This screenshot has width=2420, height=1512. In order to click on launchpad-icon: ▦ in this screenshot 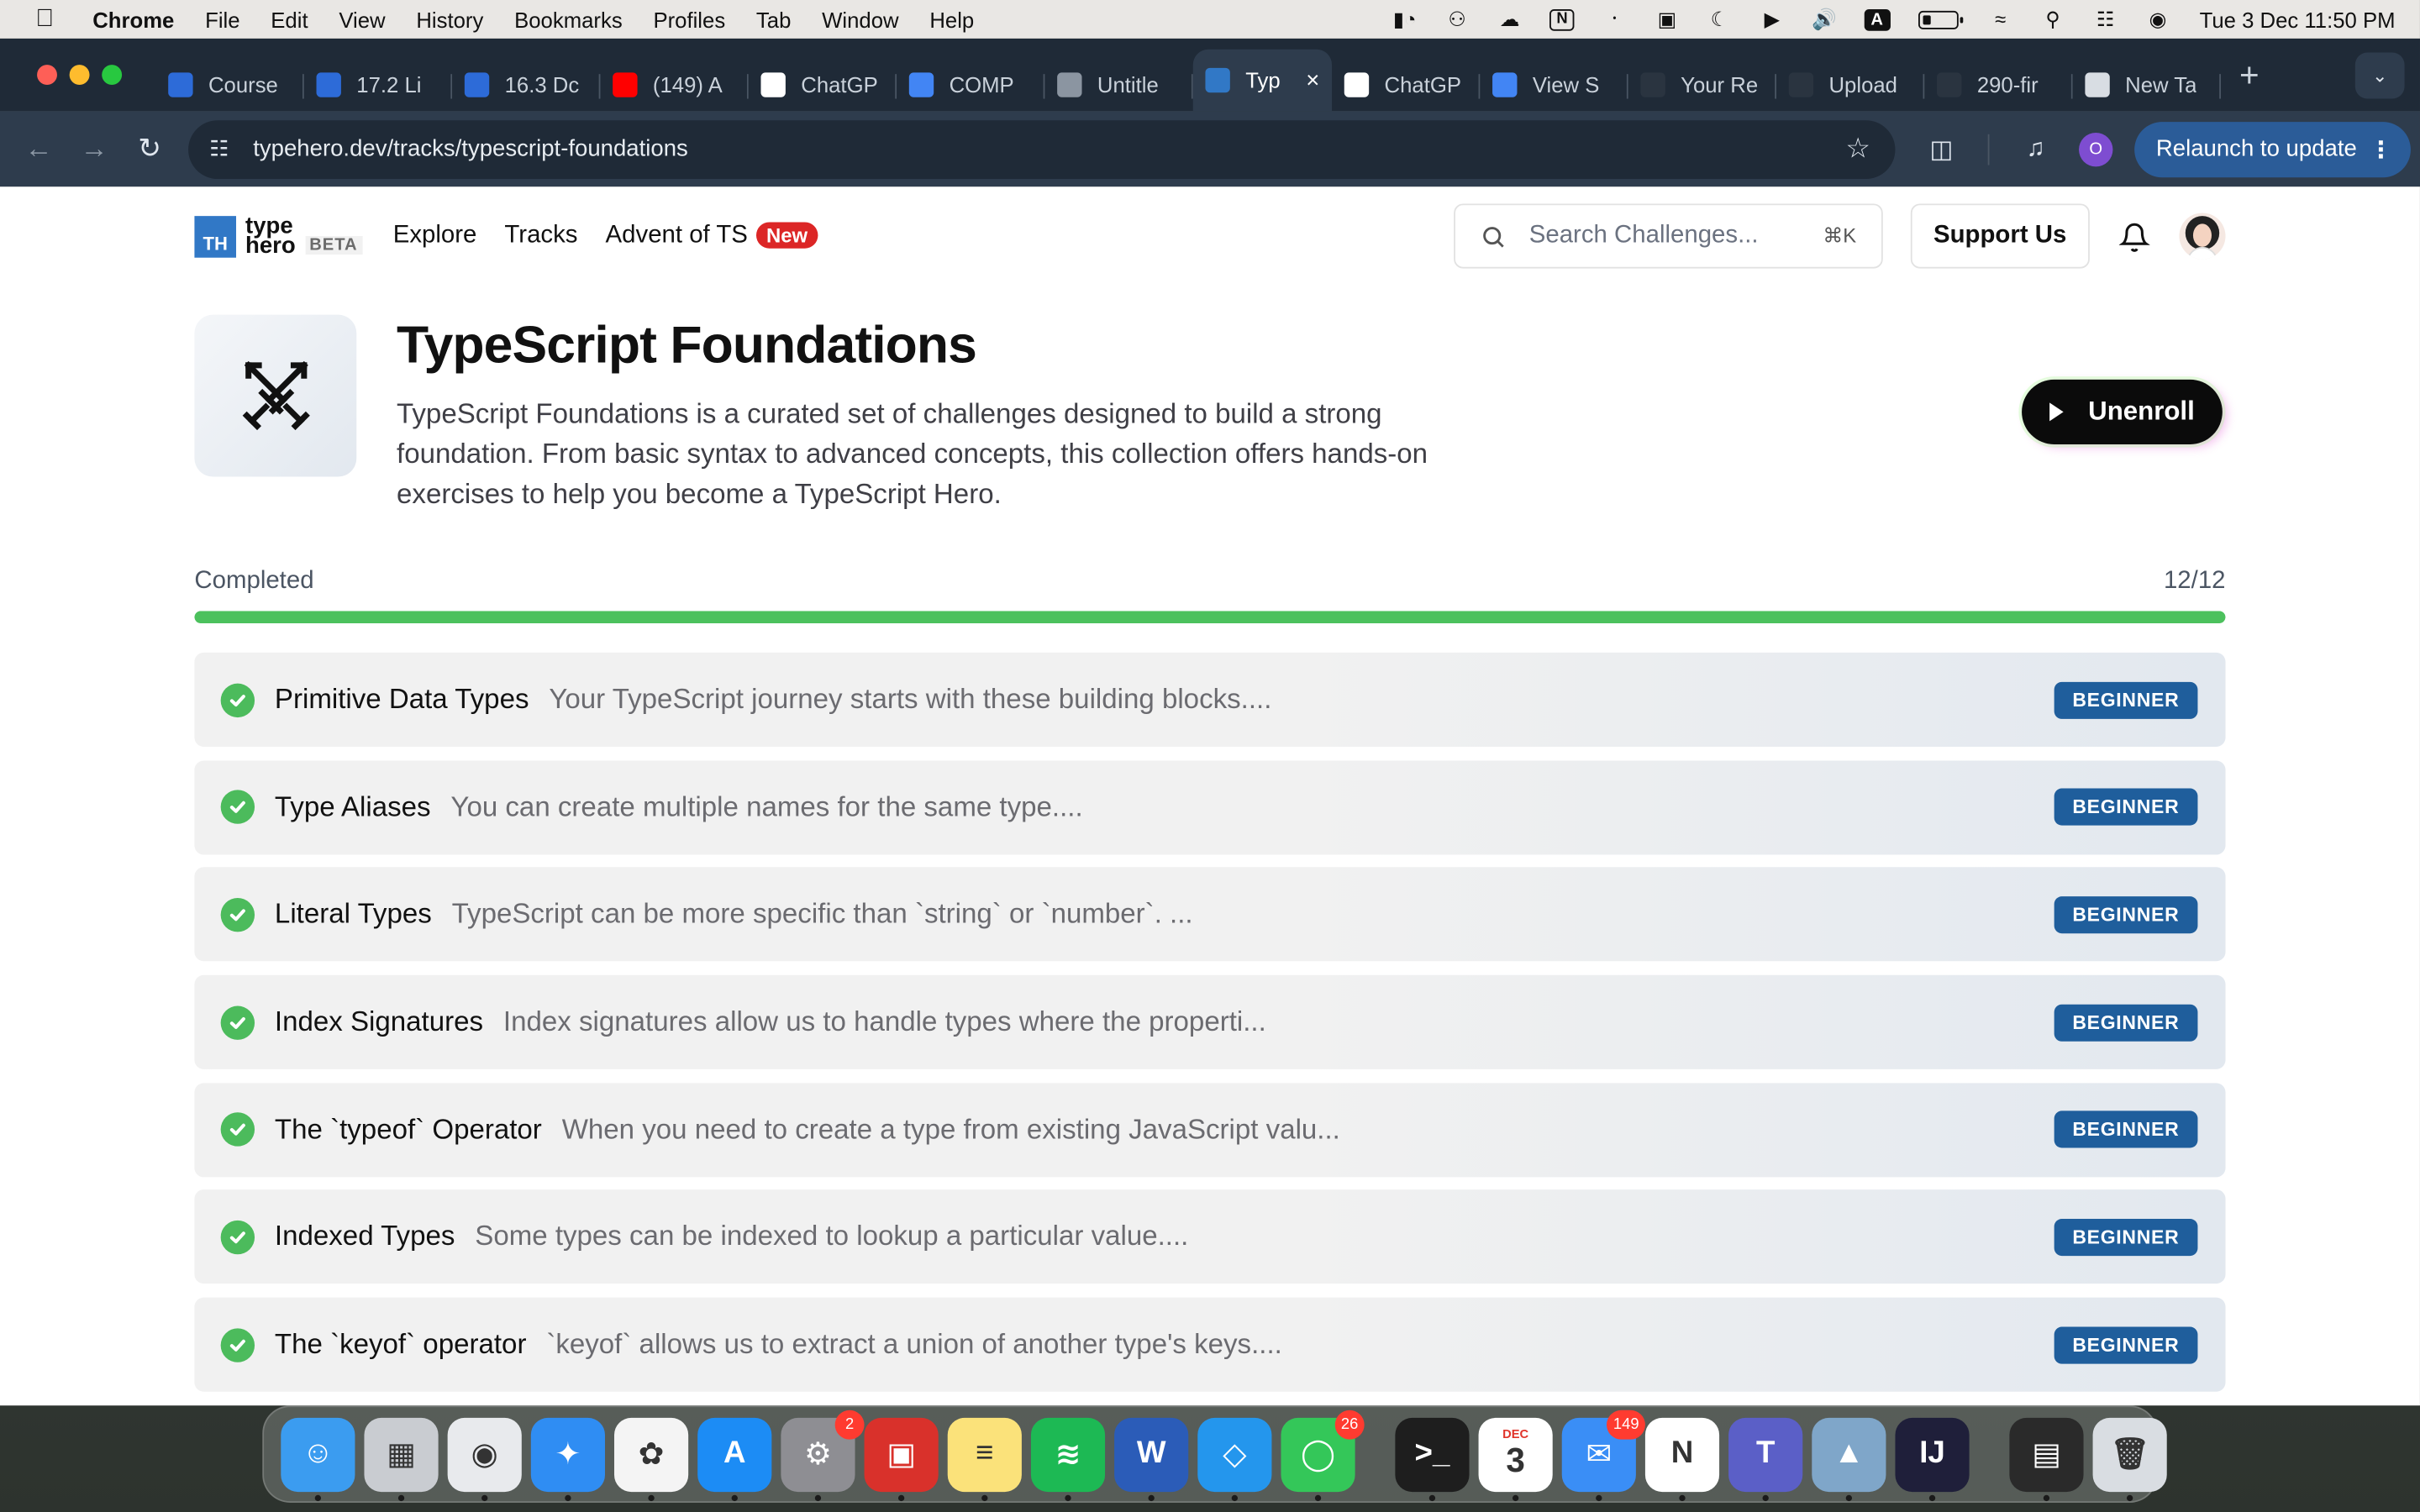, I will do `click(401, 1459)`.